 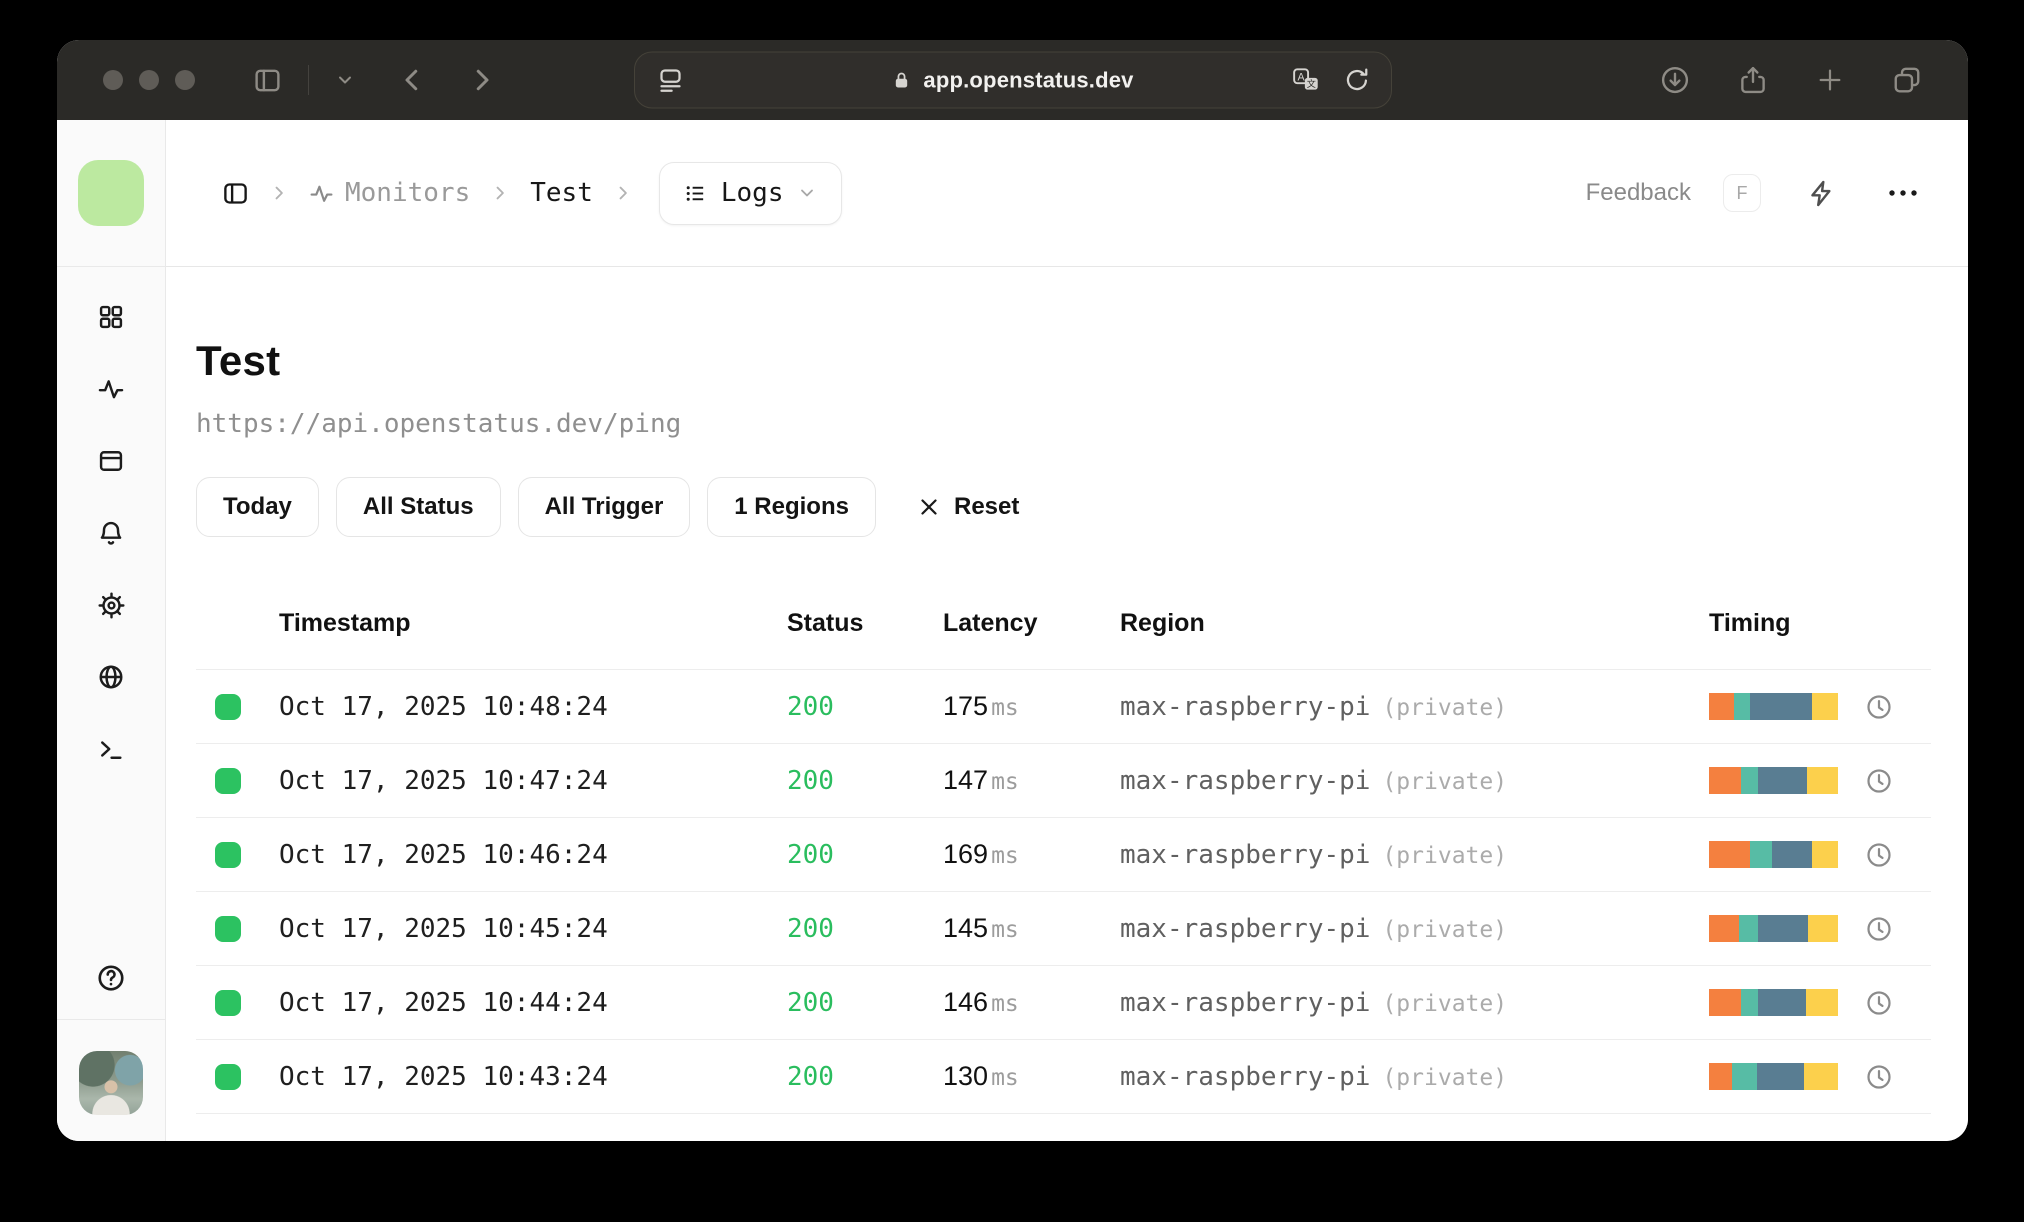 I want to click on column-region: Region, so click(x=1162, y=622).